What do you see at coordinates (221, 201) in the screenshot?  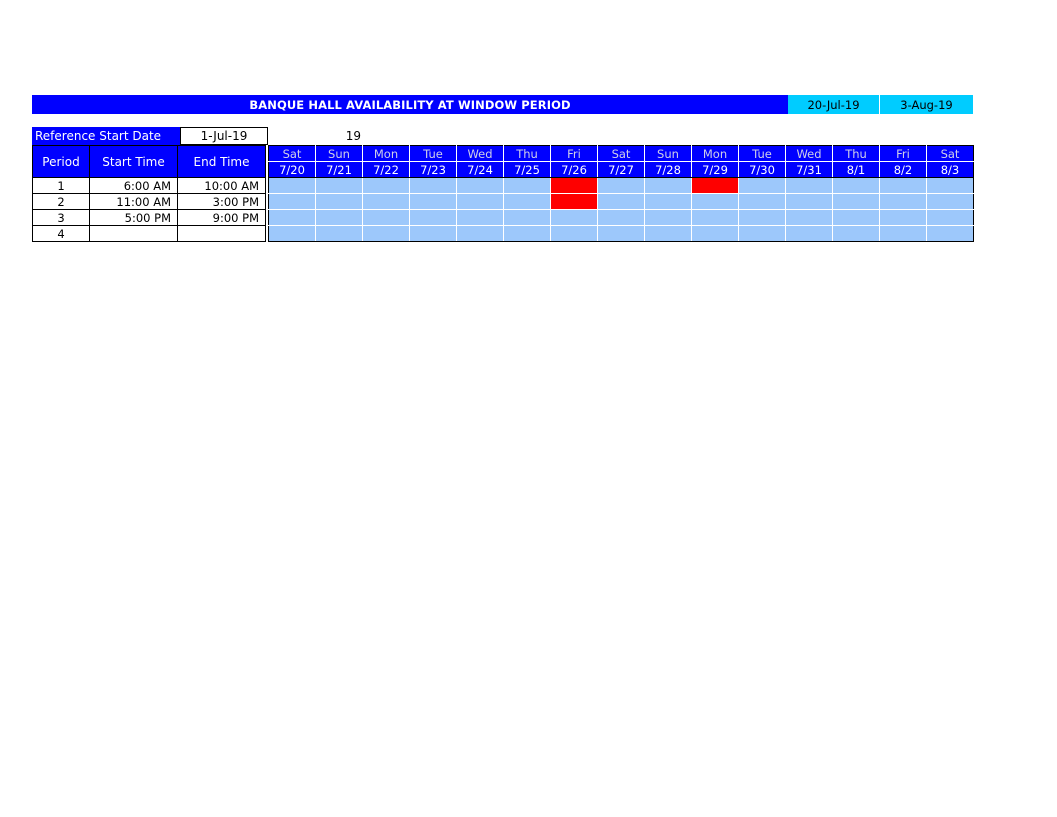 I see `end-time-cell: 3:00 PM` at bounding box center [221, 201].